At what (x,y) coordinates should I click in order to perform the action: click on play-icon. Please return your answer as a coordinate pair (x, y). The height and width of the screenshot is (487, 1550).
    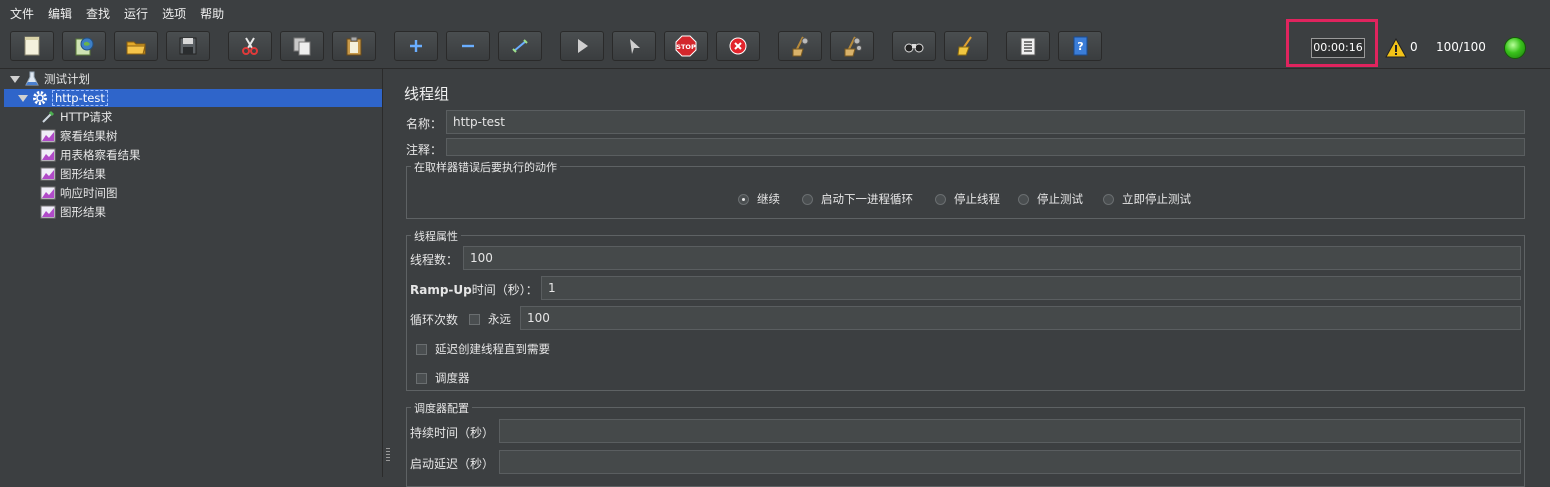
    Looking at the image, I should click on (583, 46).